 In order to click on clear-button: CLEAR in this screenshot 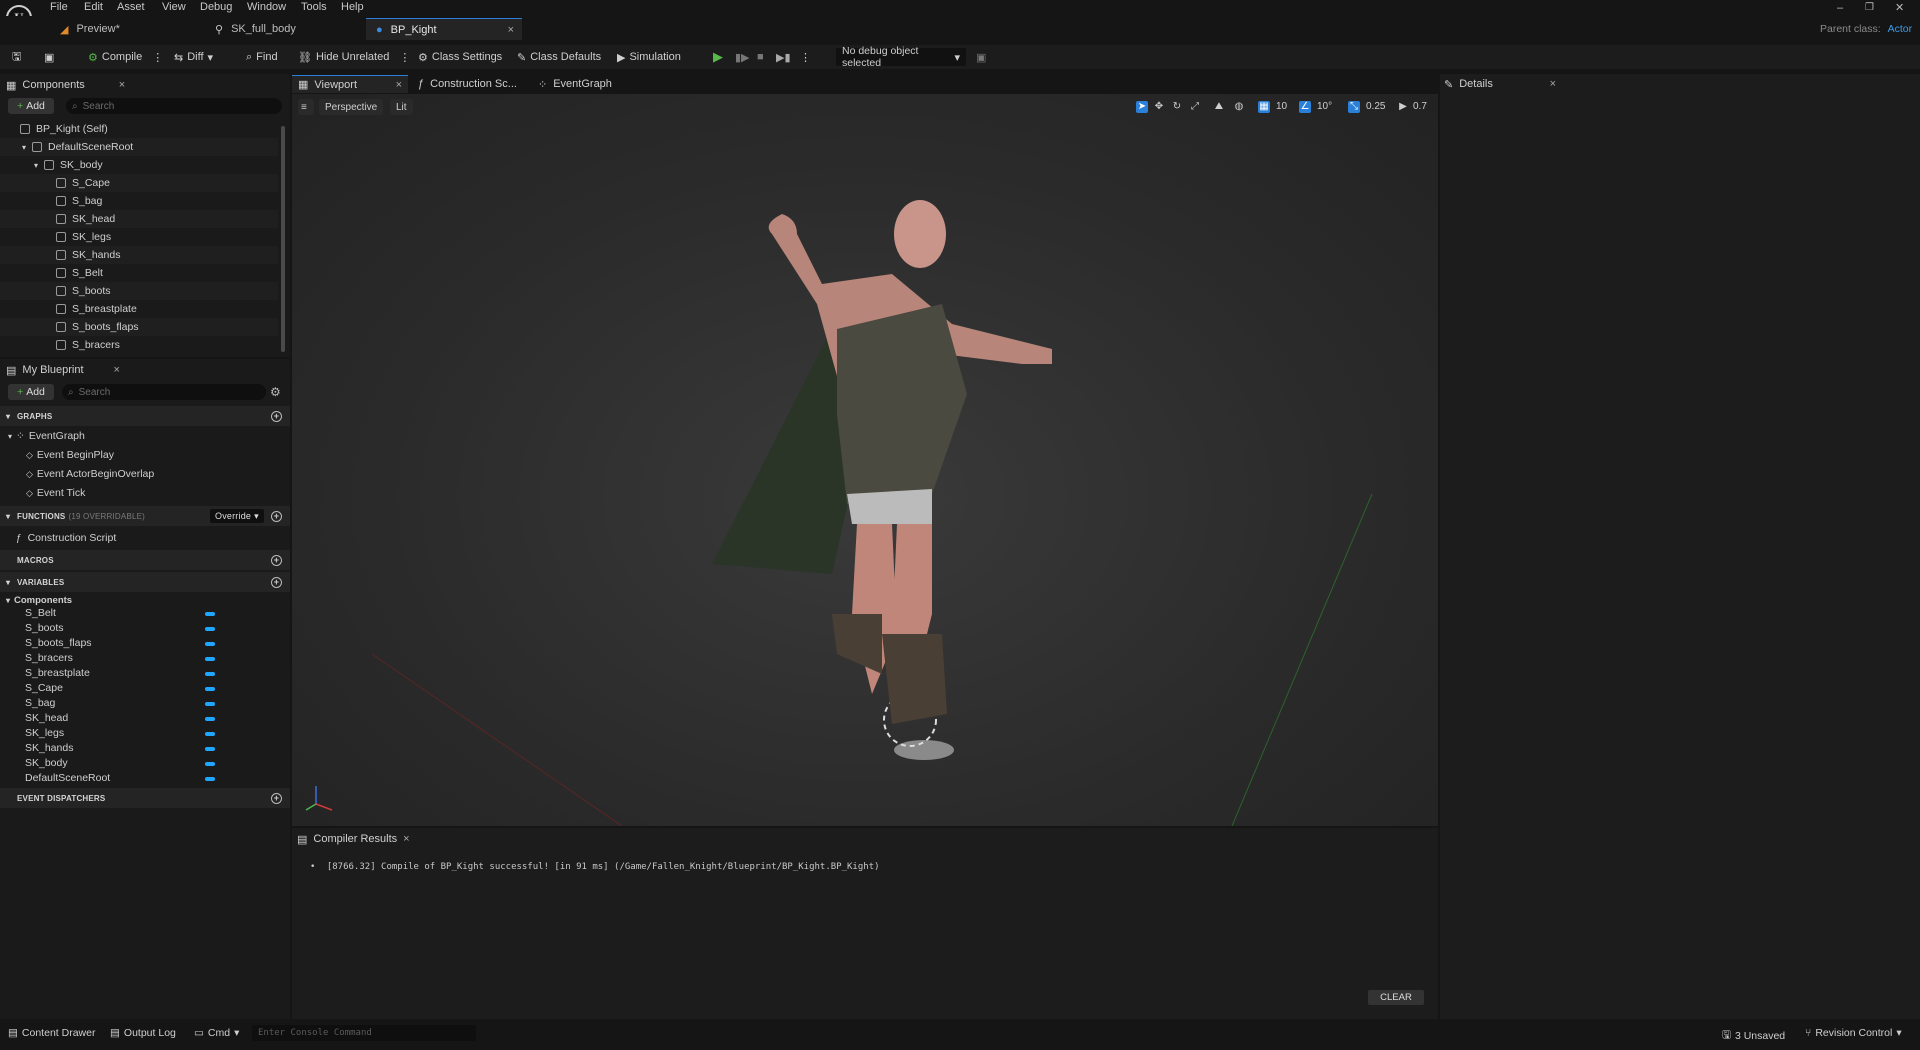, I will do `click(1396, 997)`.